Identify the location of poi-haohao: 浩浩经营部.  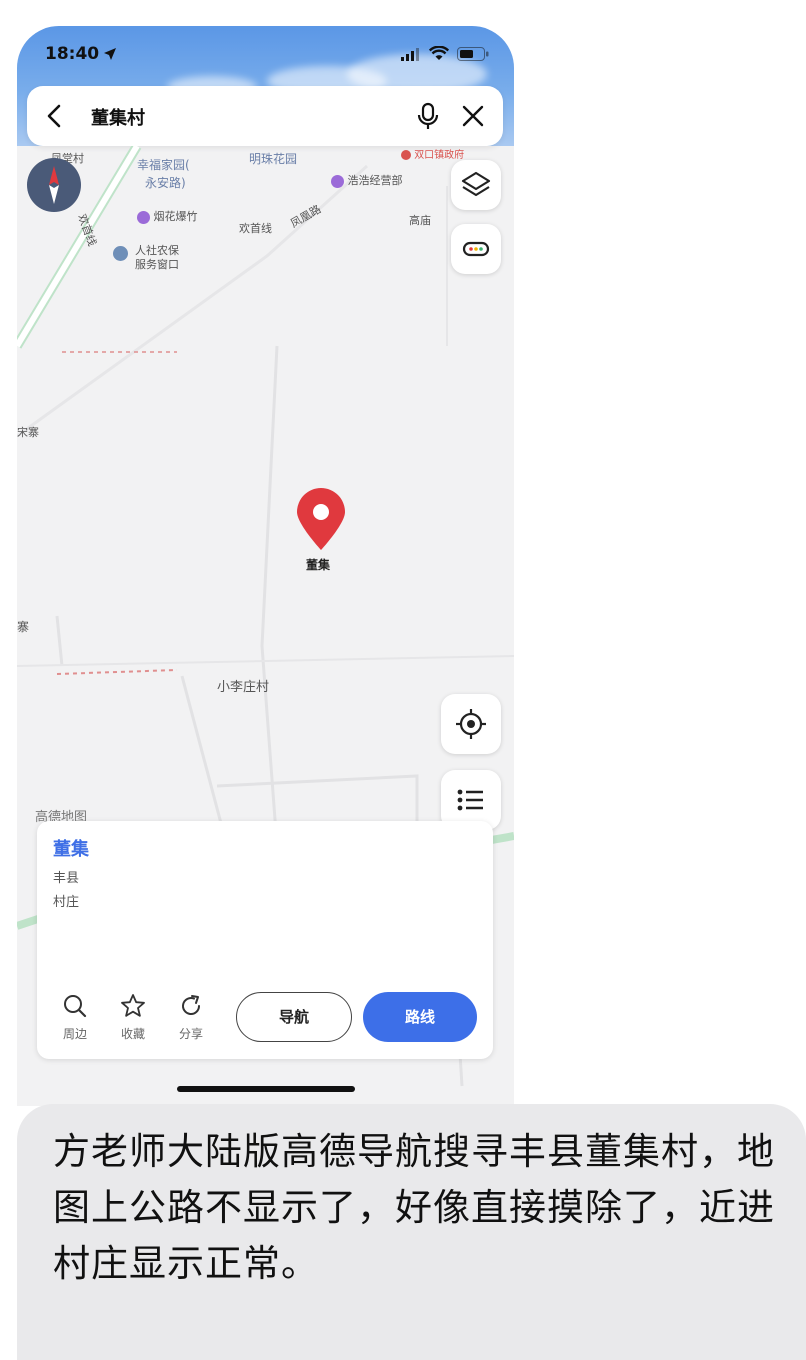
(367, 180).